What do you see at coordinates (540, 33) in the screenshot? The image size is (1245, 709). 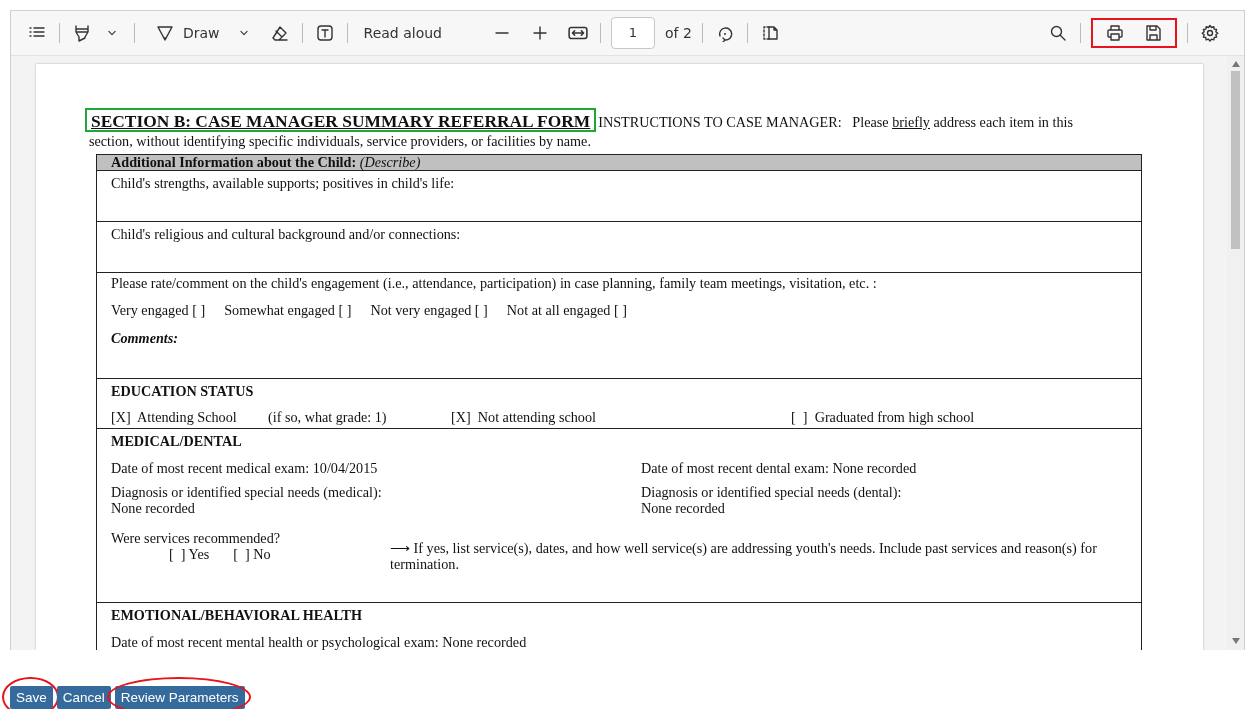 I see `zoom-in-icon` at bounding box center [540, 33].